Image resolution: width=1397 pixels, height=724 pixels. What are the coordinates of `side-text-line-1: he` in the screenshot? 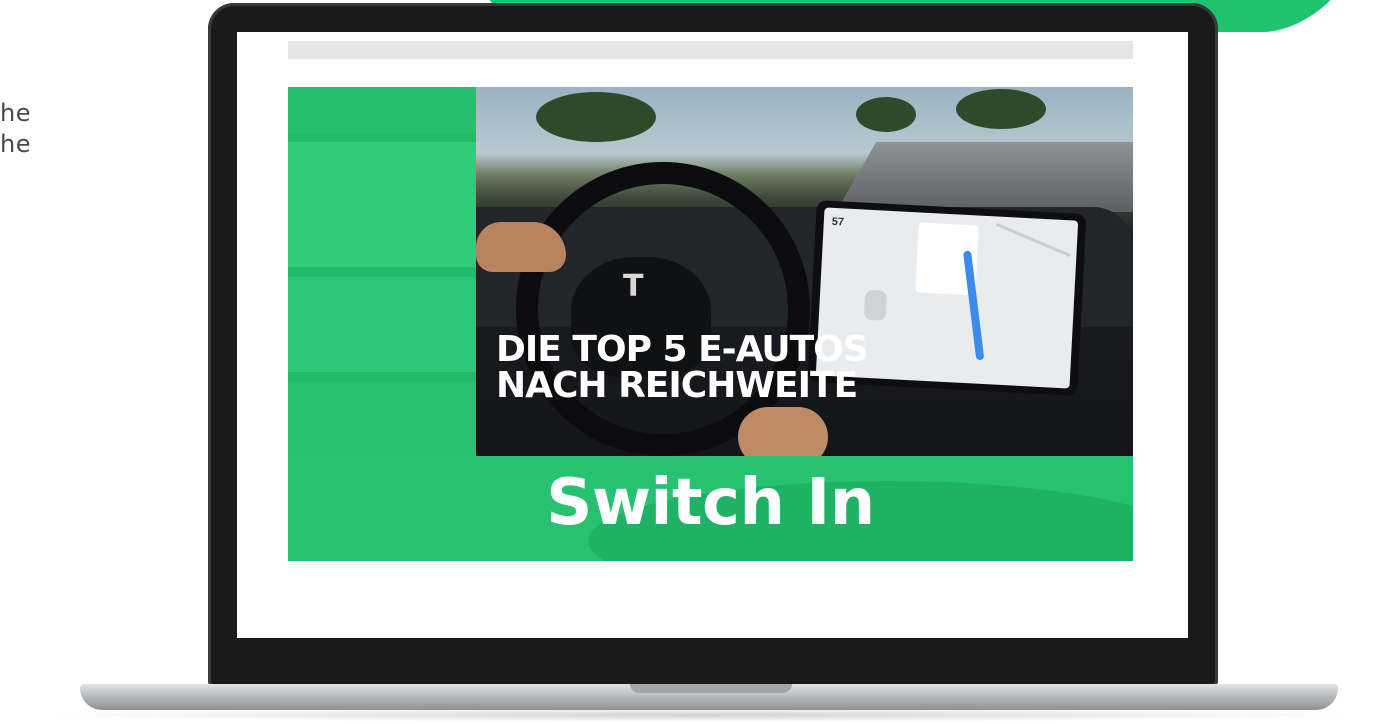 It's located at (15, 113).